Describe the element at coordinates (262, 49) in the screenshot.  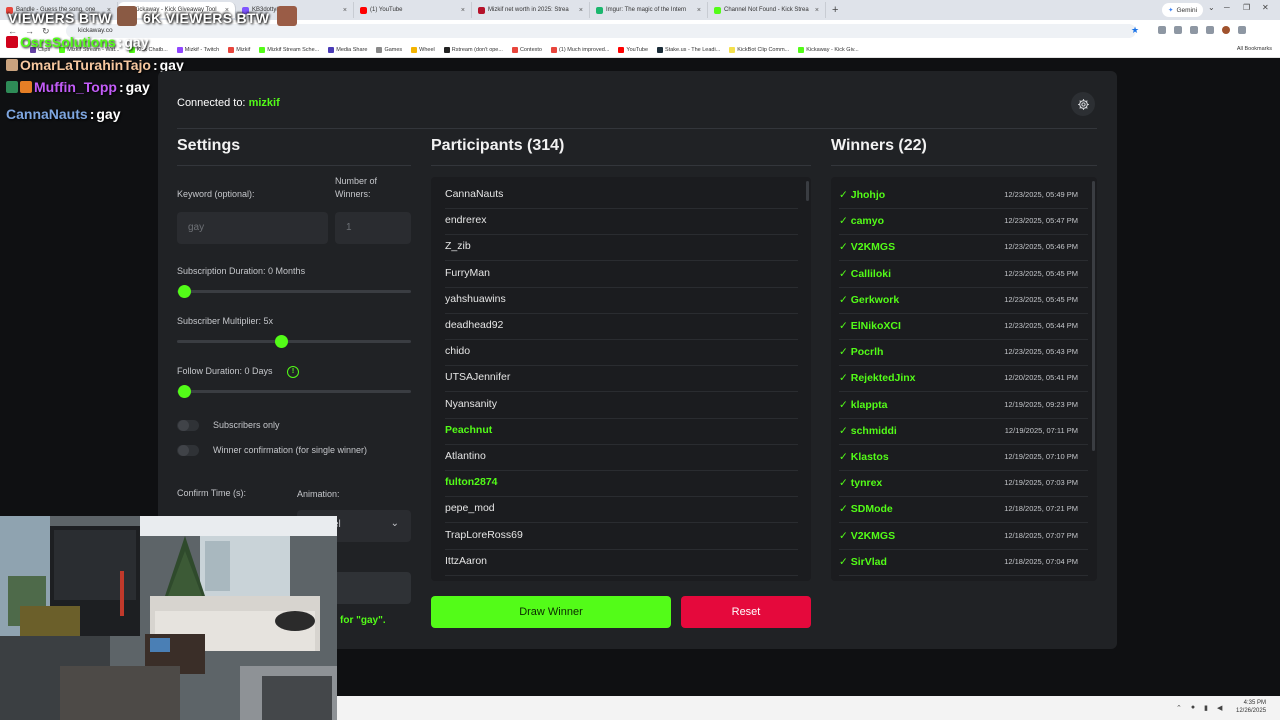
I see `bookmark-favicon-icon` at that location.